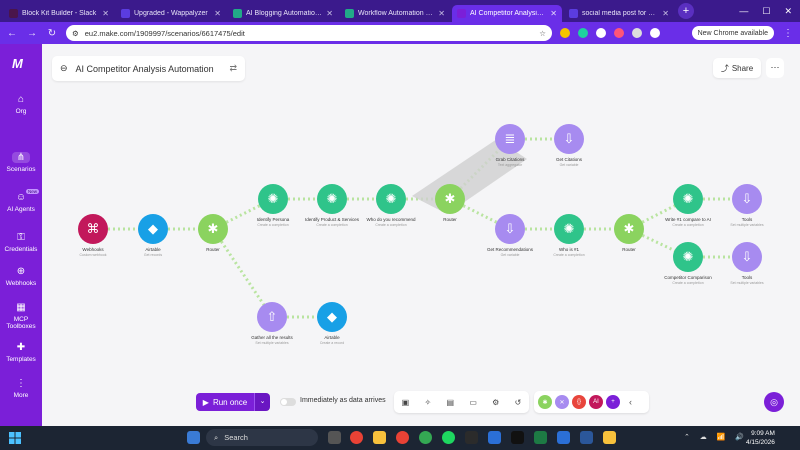  What do you see at coordinates (262, 402) in the screenshot?
I see `run-options-chevron-icon: ⌄` at bounding box center [262, 402].